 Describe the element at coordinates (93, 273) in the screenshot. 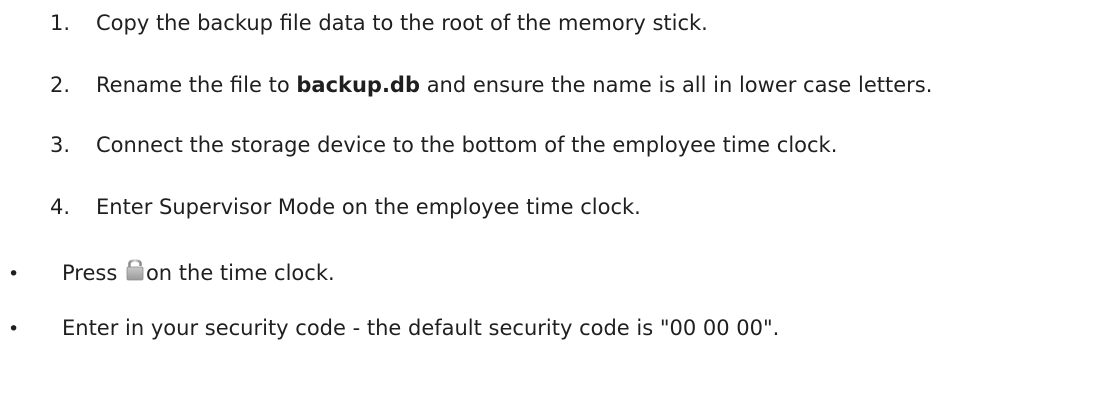

I see `bullet-text-before: Press` at that location.